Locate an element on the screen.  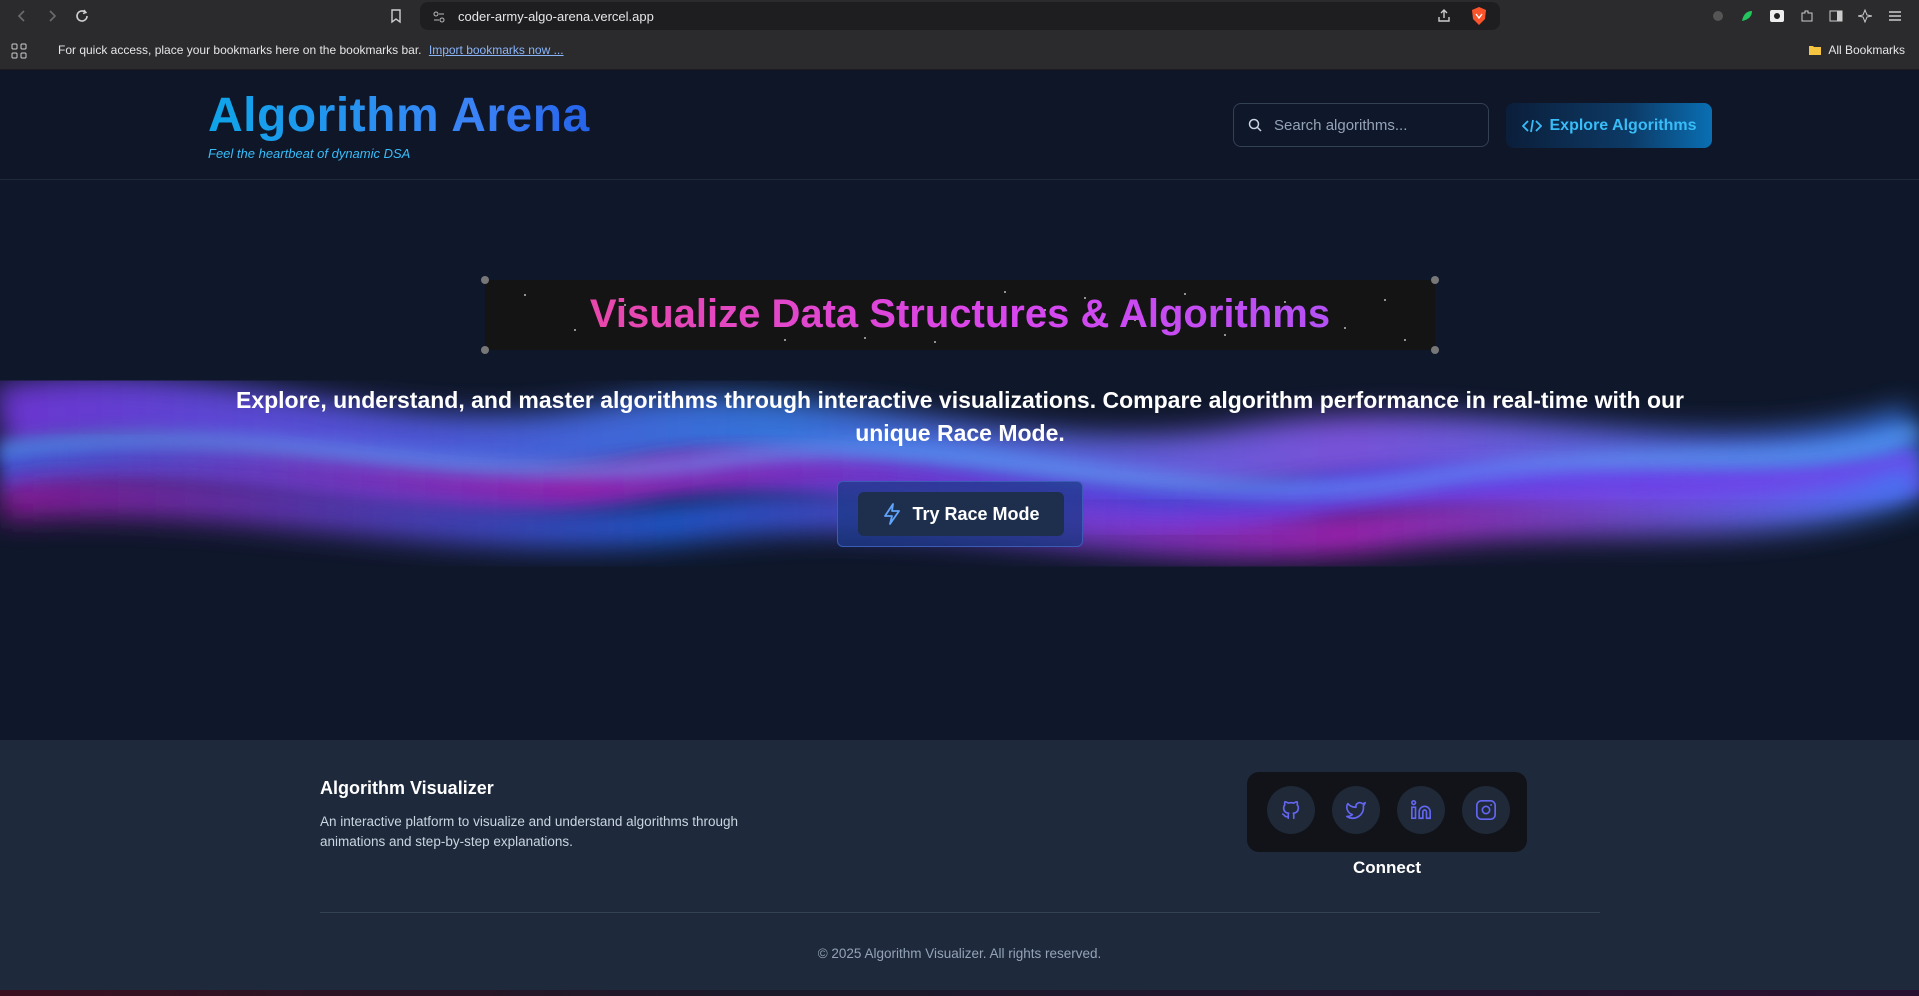
hero-title: Visualize Data Structures & Algorithms is located at coordinates (960, 314).